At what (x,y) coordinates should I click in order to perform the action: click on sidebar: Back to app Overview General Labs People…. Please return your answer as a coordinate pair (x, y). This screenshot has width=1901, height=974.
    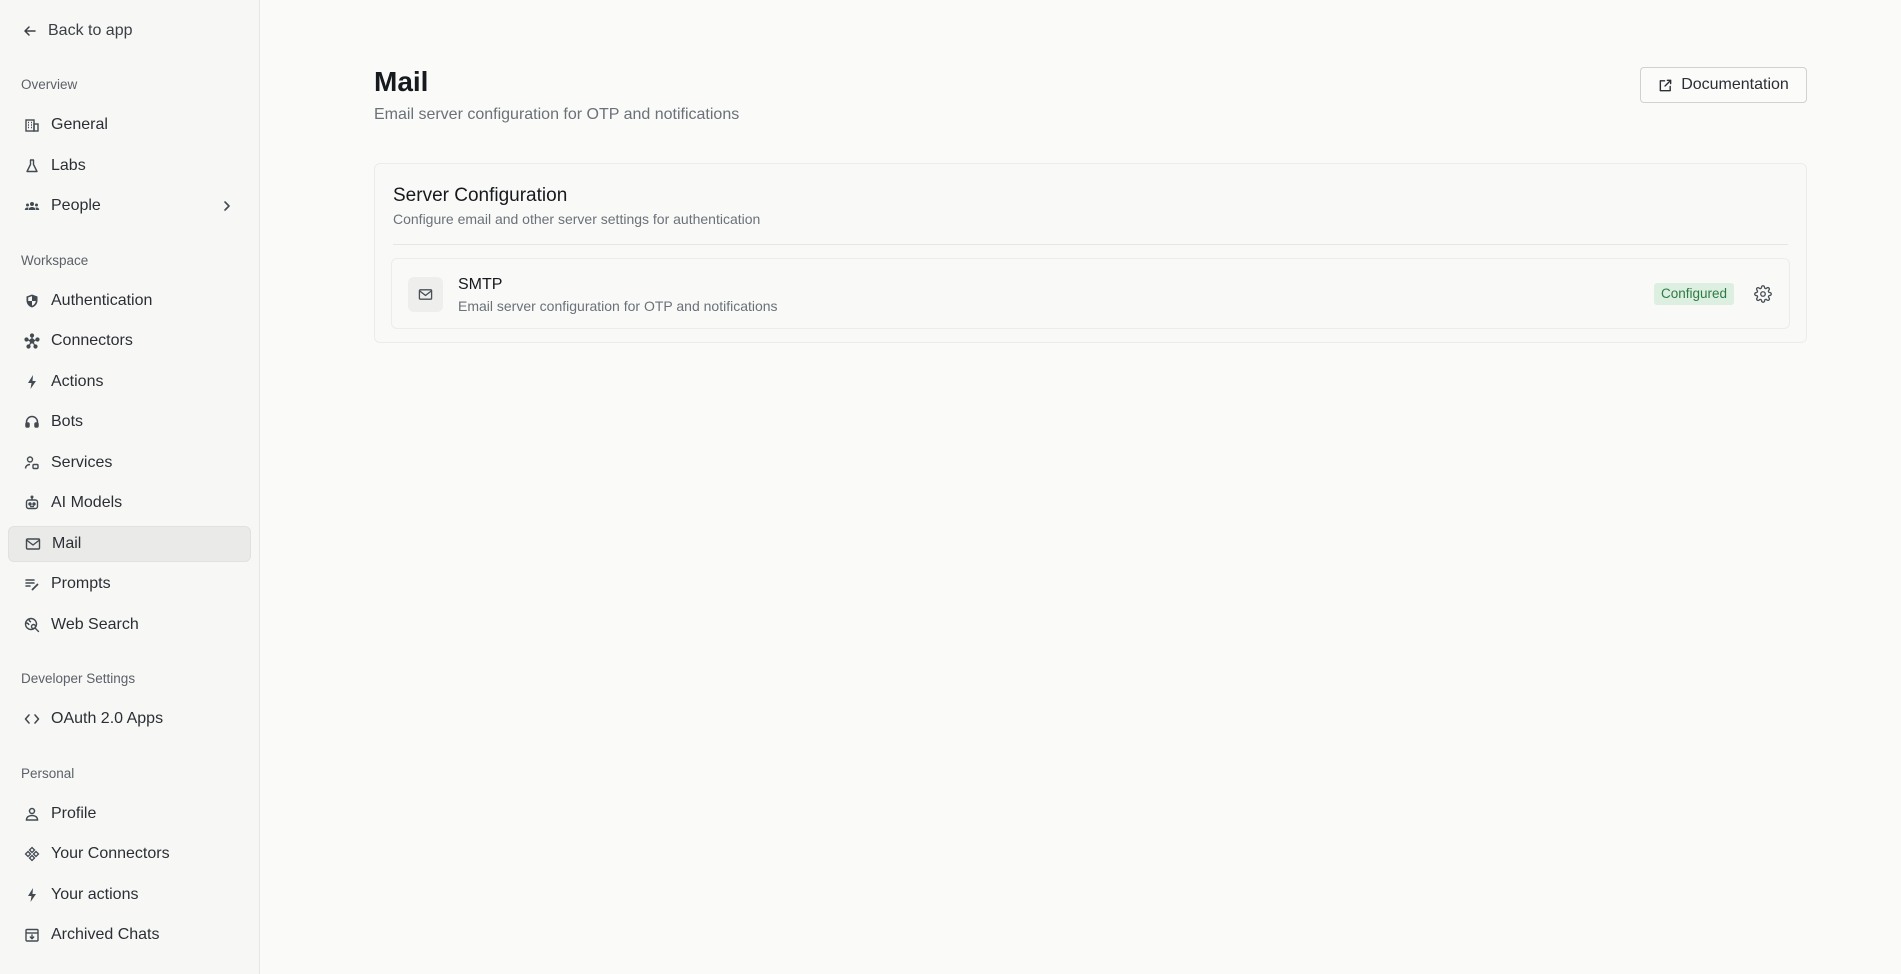
    Looking at the image, I should click on (130, 487).